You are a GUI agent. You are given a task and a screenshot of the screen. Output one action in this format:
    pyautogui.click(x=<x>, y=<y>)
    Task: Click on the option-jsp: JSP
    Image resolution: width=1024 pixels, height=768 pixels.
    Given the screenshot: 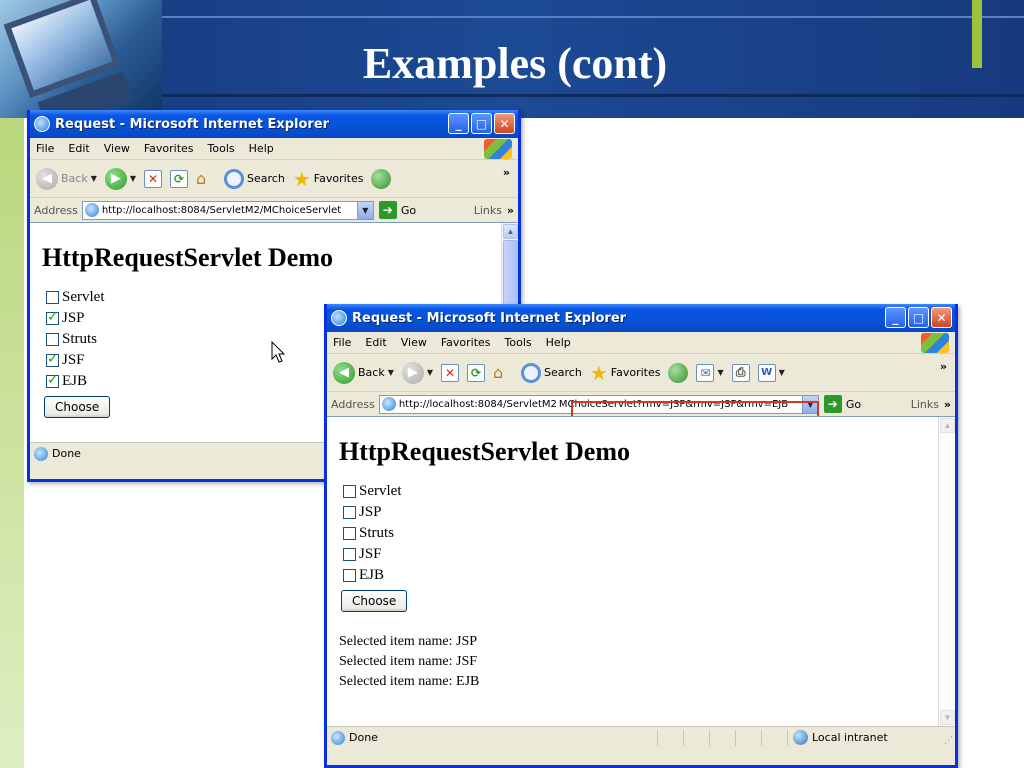 What is the action you would take?
    pyautogui.click(x=649, y=512)
    